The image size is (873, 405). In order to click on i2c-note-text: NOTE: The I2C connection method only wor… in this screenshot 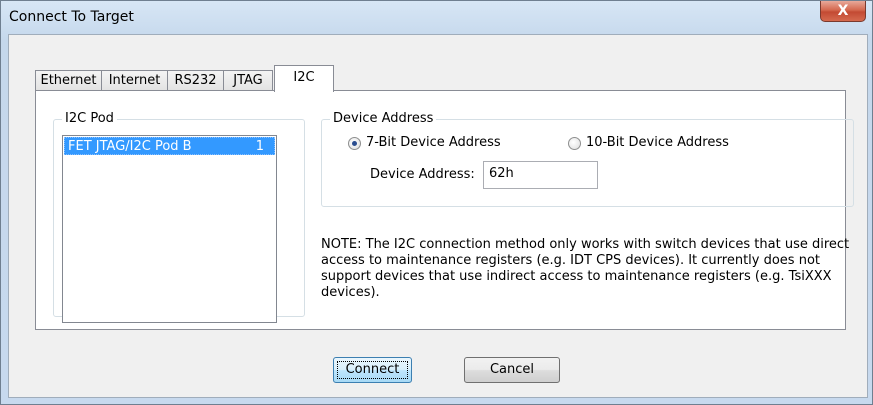, I will do `click(585, 268)`.